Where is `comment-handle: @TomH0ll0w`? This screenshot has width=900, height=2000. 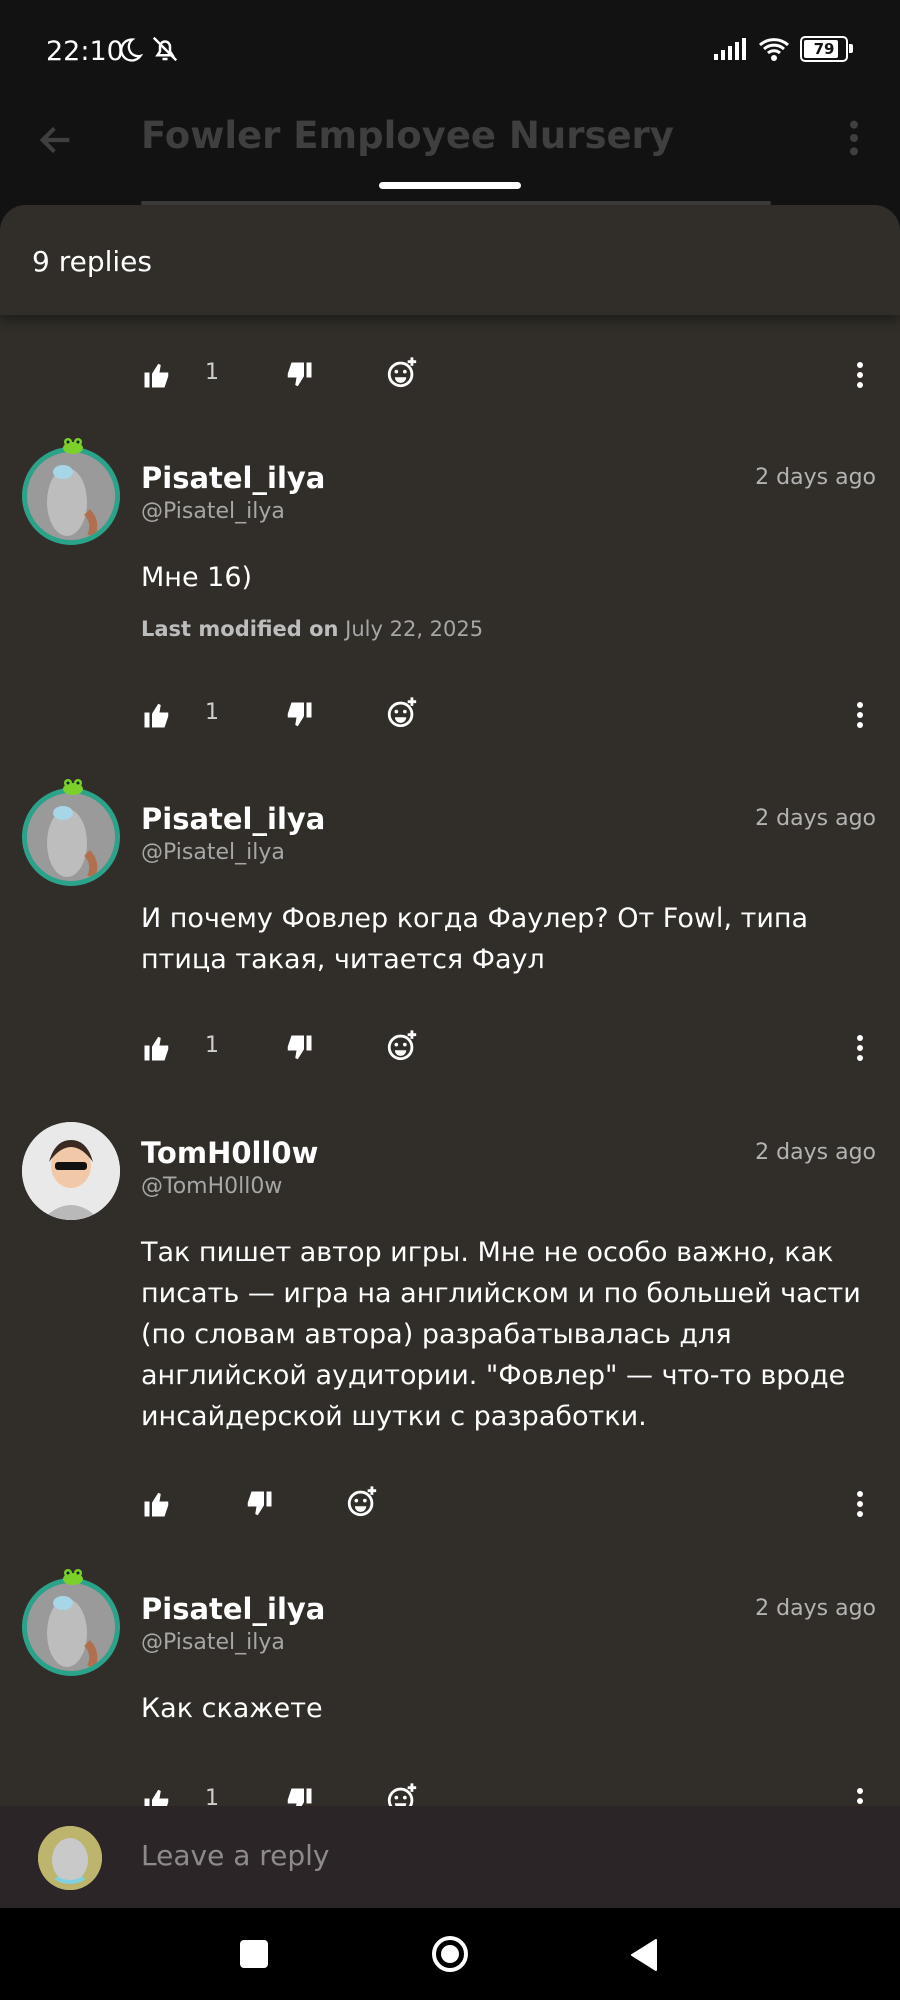
comment-handle: @TomH0ll0w is located at coordinates (212, 1186).